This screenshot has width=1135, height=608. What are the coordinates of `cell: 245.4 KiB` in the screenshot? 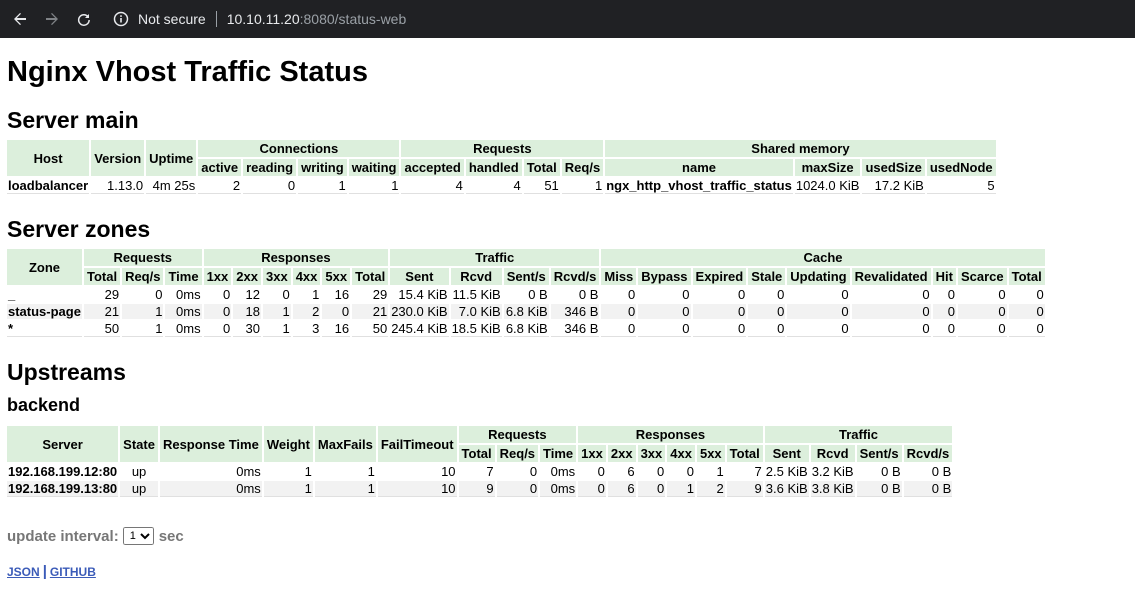 It's located at (419, 329).